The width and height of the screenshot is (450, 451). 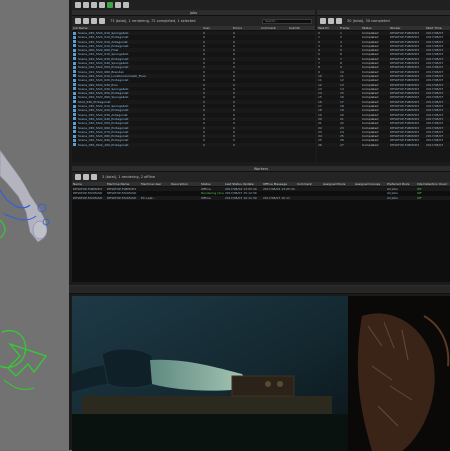 What do you see at coordinates (342, 144) in the screenshot?
I see `task-frame: 27` at bounding box center [342, 144].